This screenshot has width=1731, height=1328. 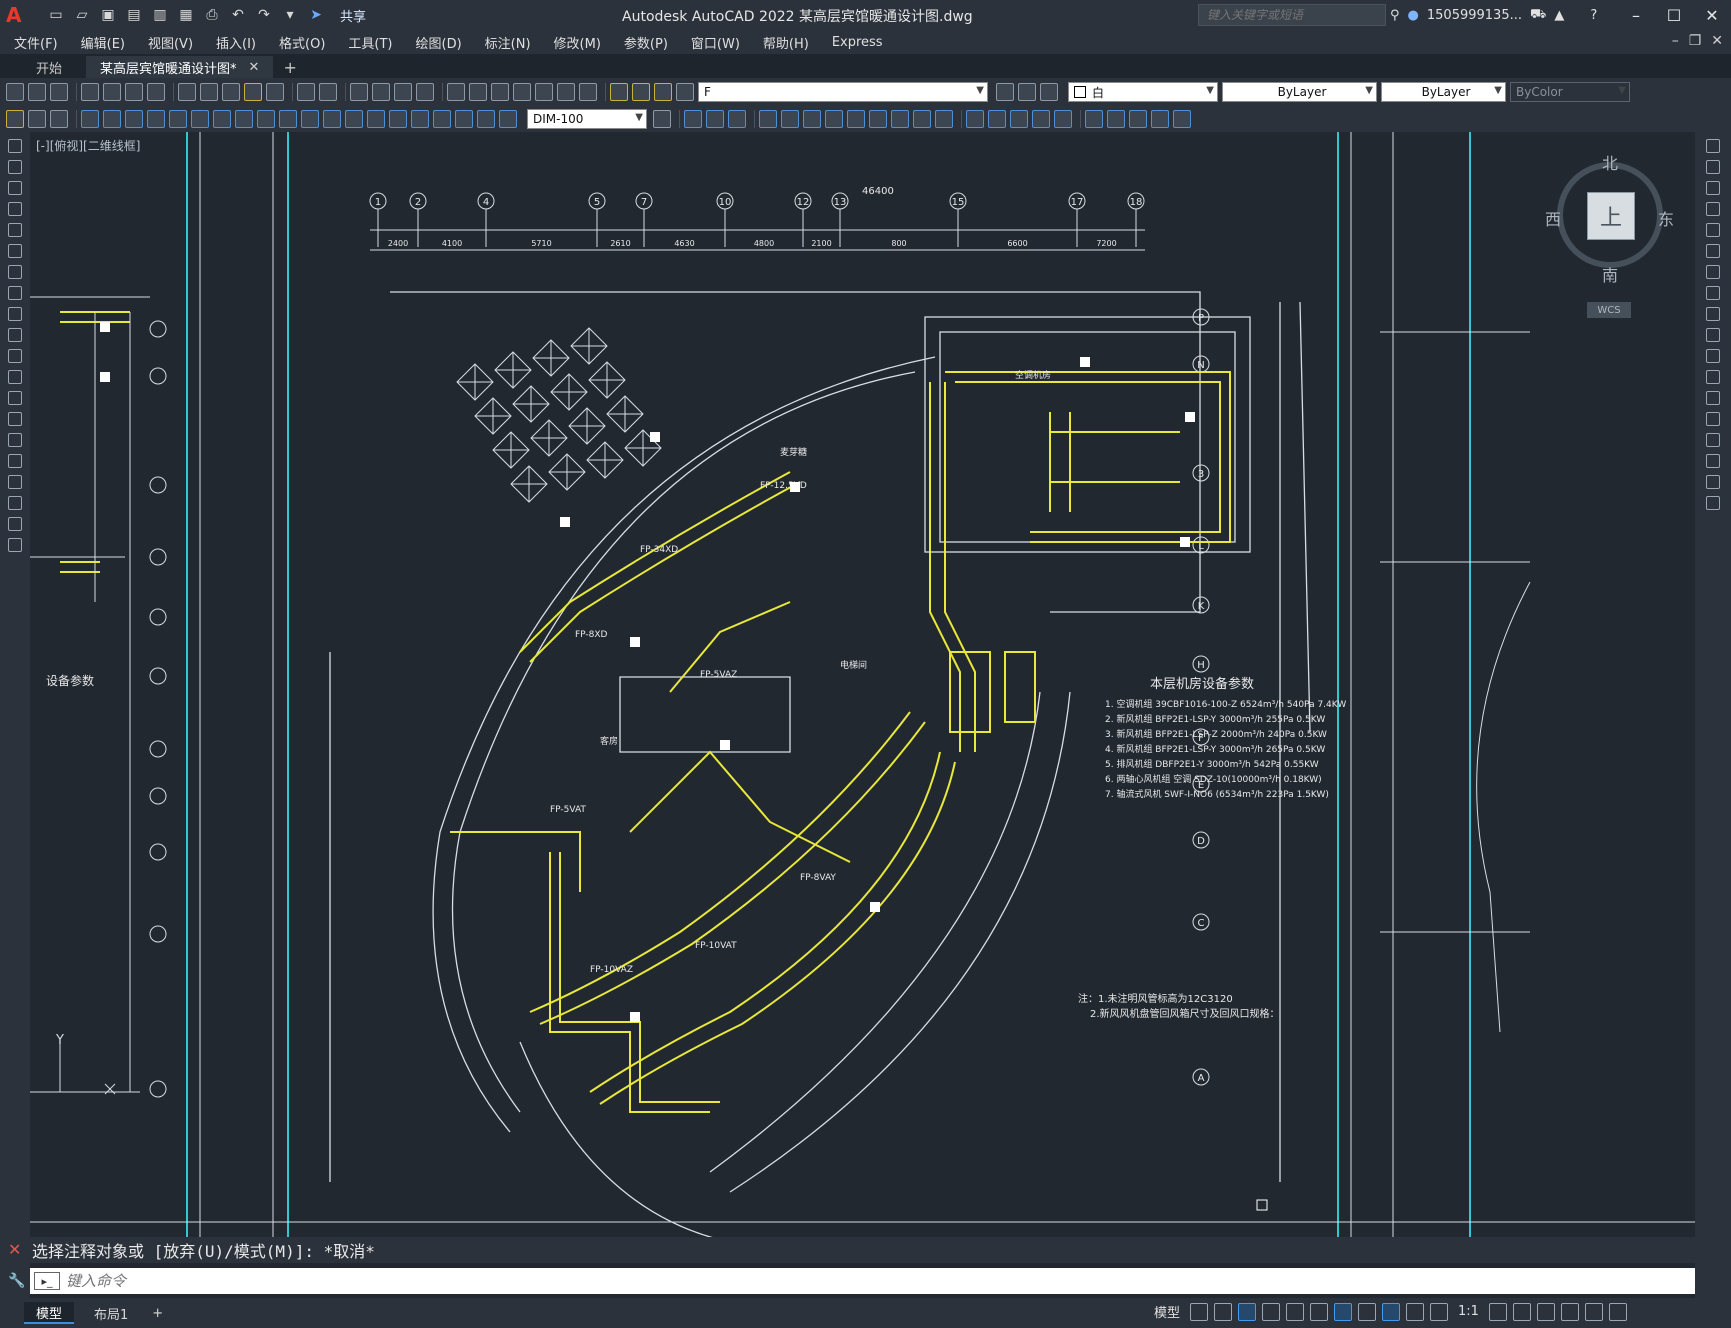 What do you see at coordinates (1713, 293) in the screenshot?
I see `scale-side-icon` at bounding box center [1713, 293].